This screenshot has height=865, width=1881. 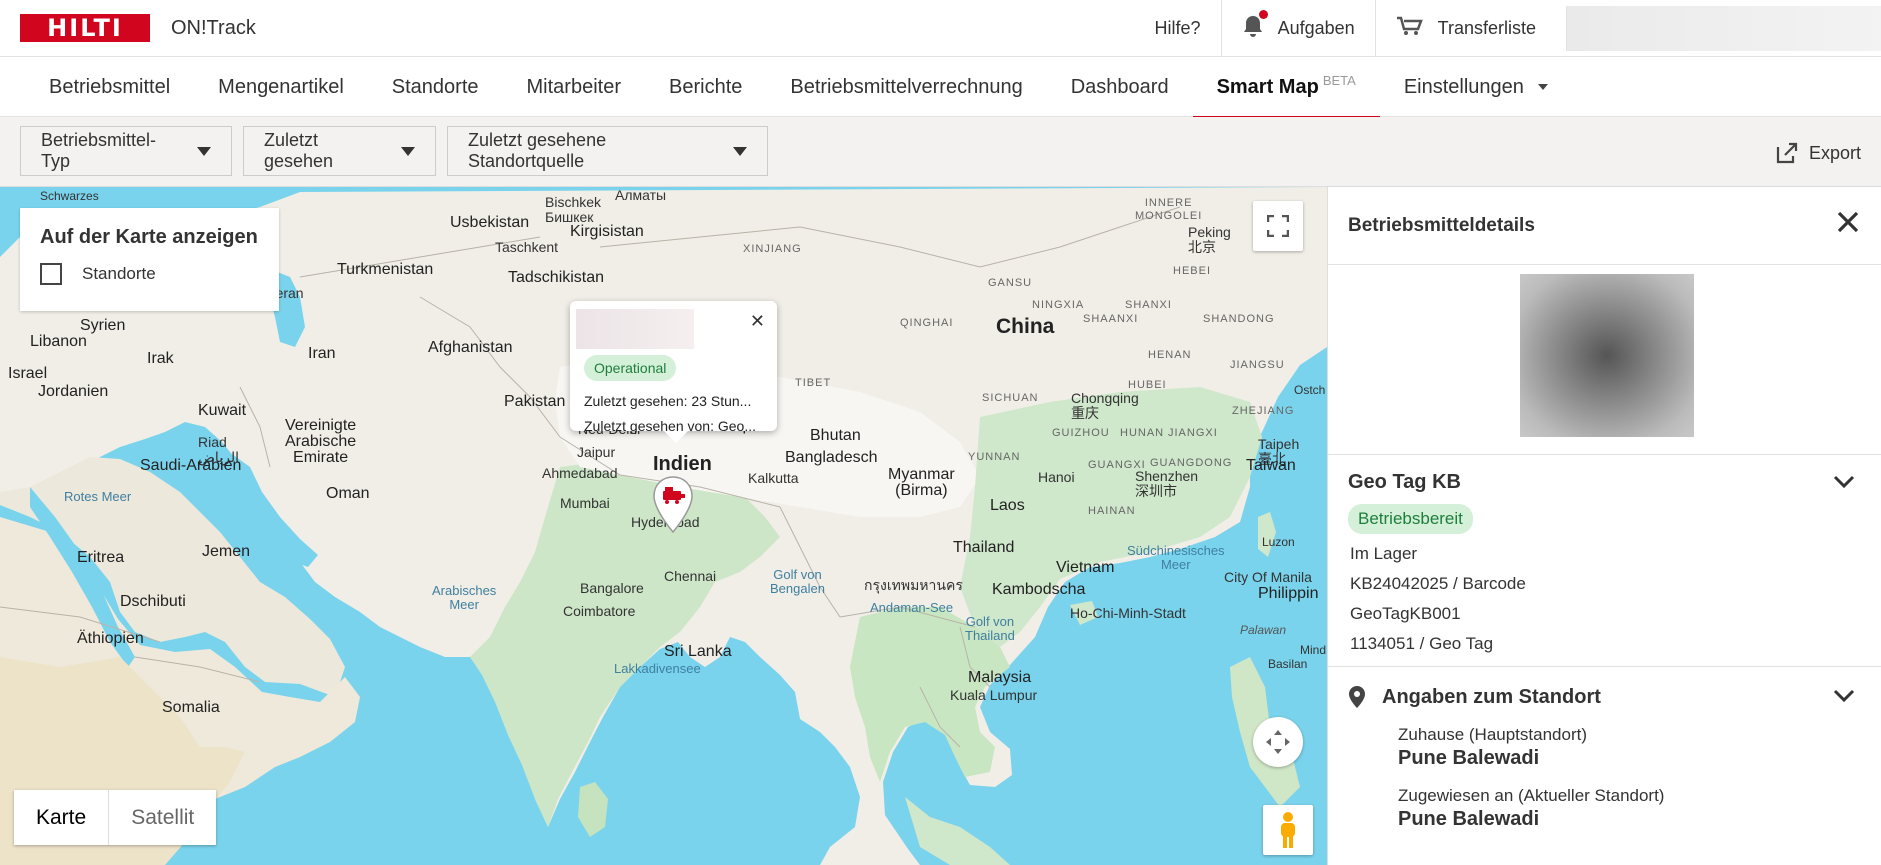 What do you see at coordinates (1469, 758) in the screenshot?
I see `home-location-value: Pune Balewadi` at bounding box center [1469, 758].